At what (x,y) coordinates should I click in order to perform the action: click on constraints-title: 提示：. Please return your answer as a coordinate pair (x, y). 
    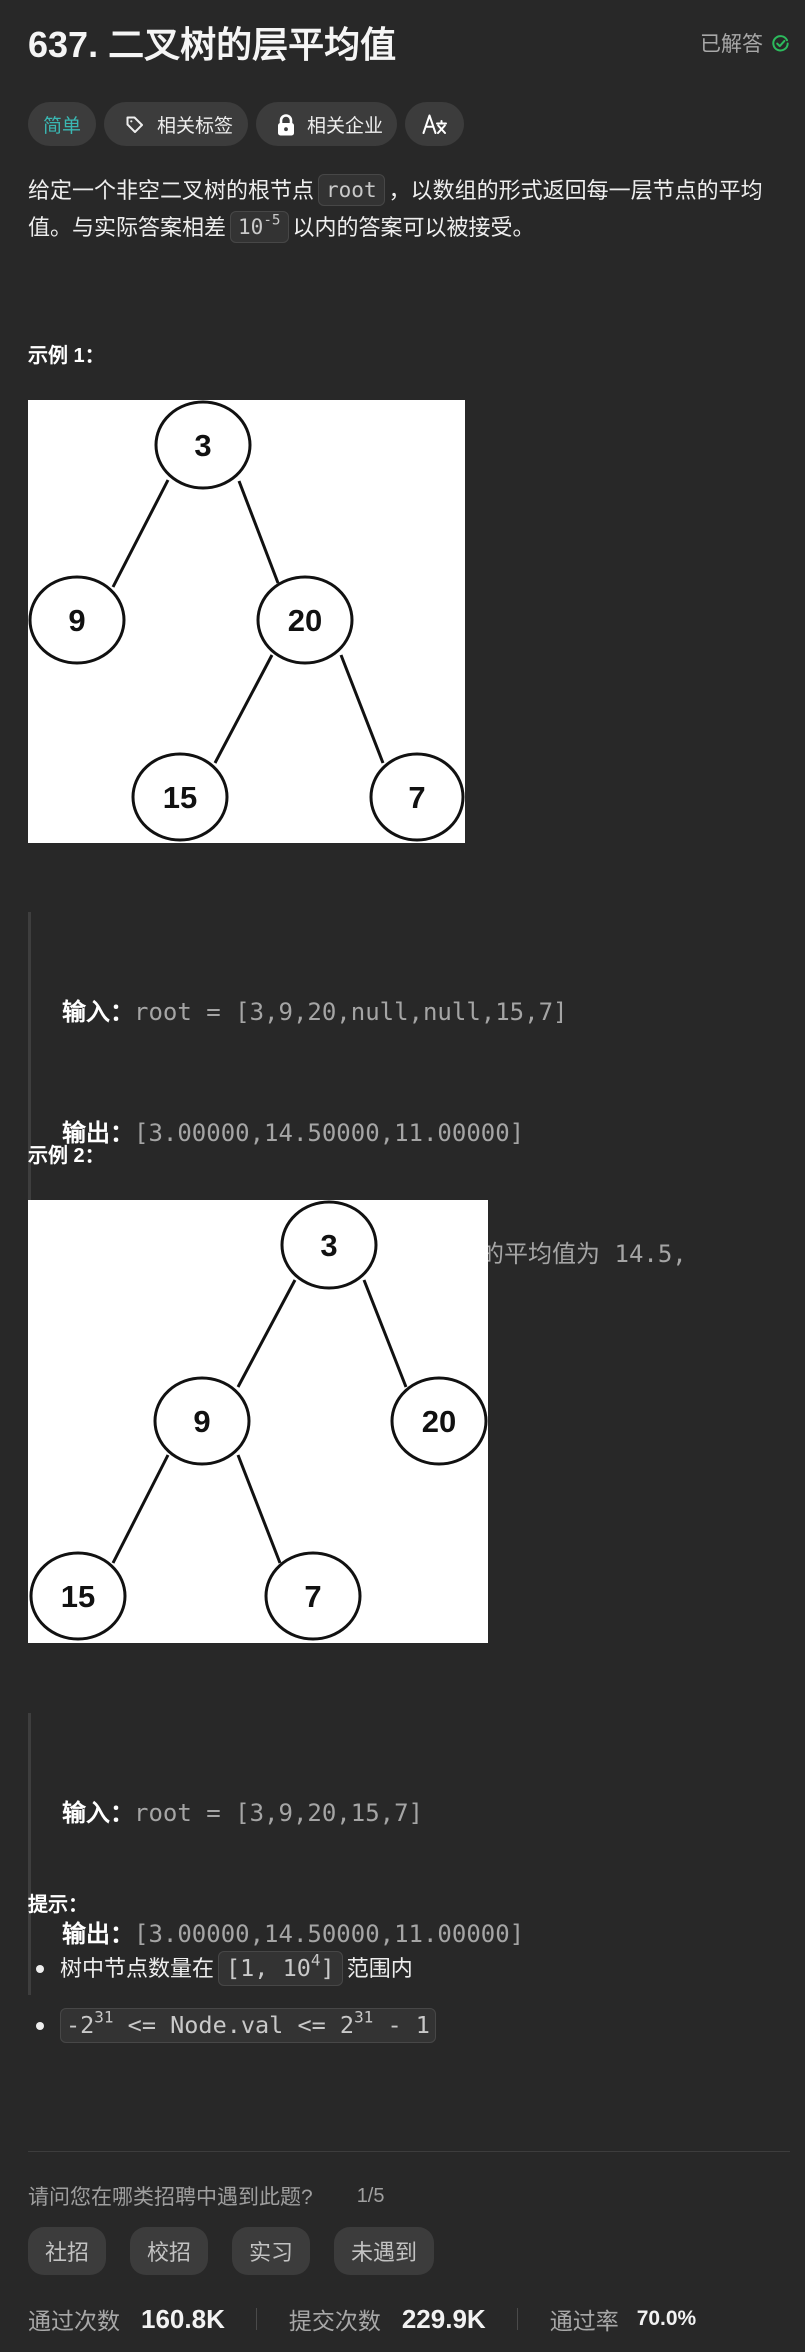
    Looking at the image, I should click on (58, 1905).